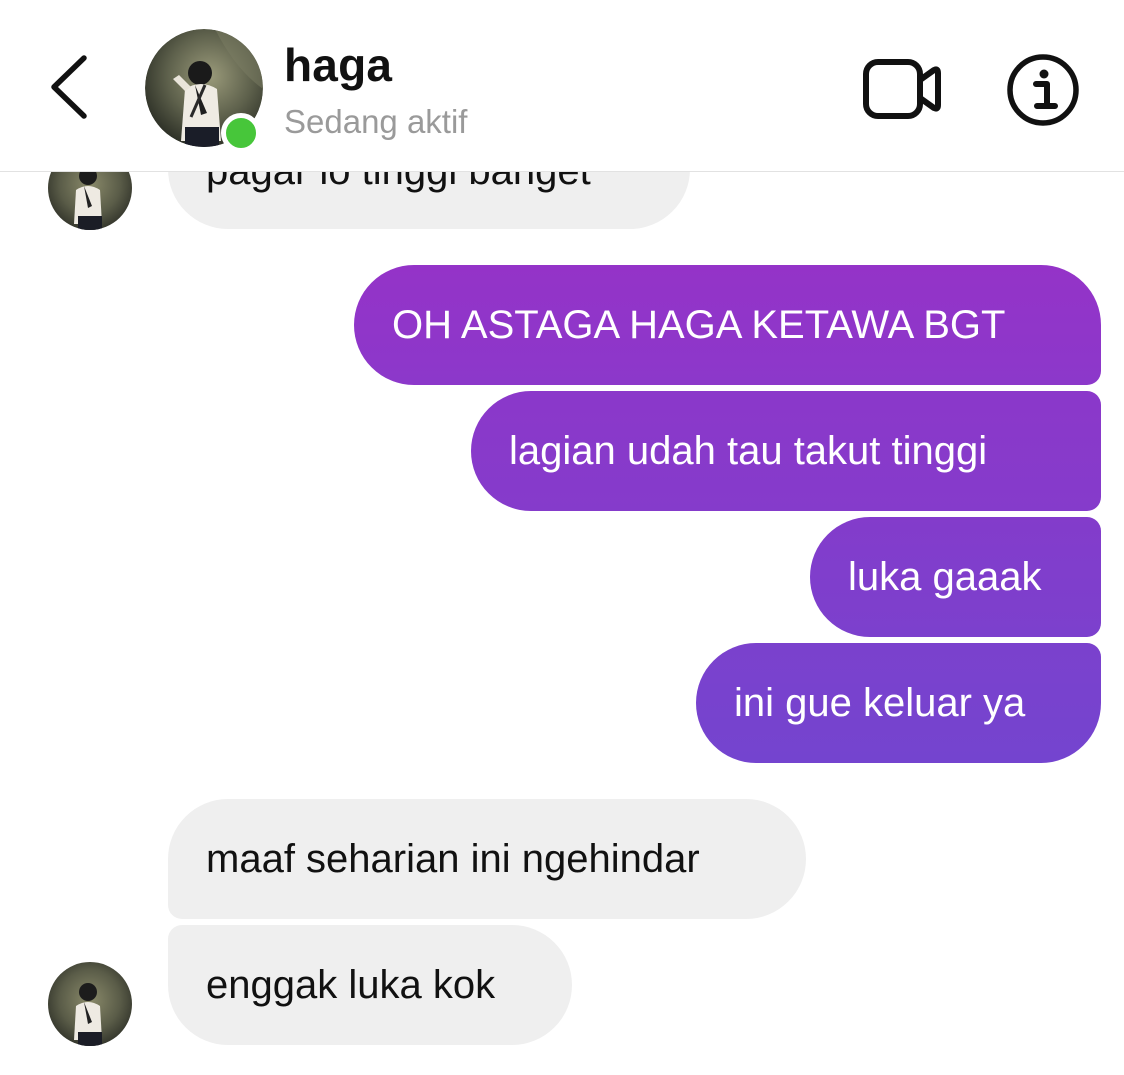  I want to click on message-bubble-incoming: enggak luka kok, so click(370, 985).